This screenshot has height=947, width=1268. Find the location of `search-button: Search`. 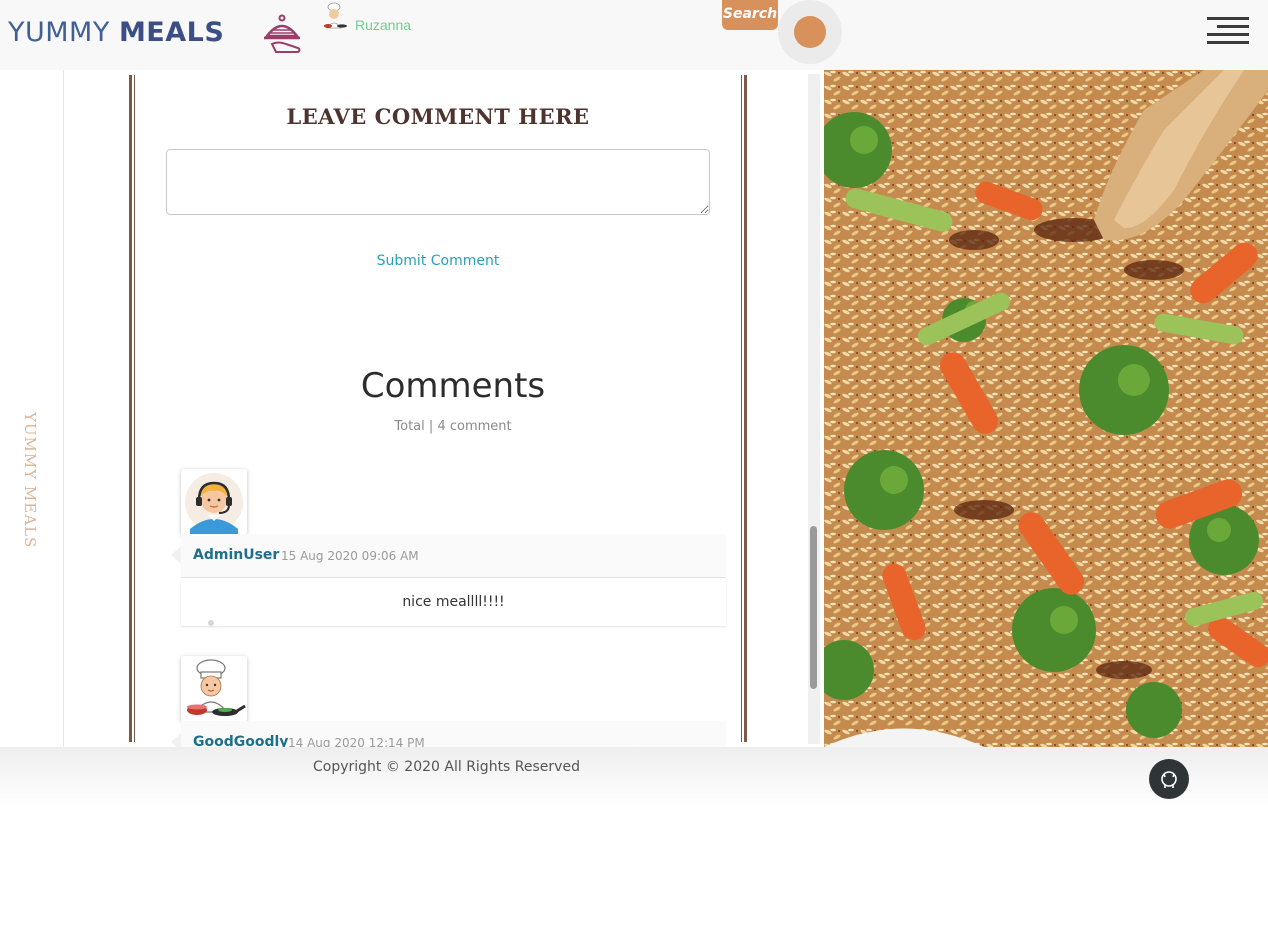

search-button: Search is located at coordinates (750, 15).